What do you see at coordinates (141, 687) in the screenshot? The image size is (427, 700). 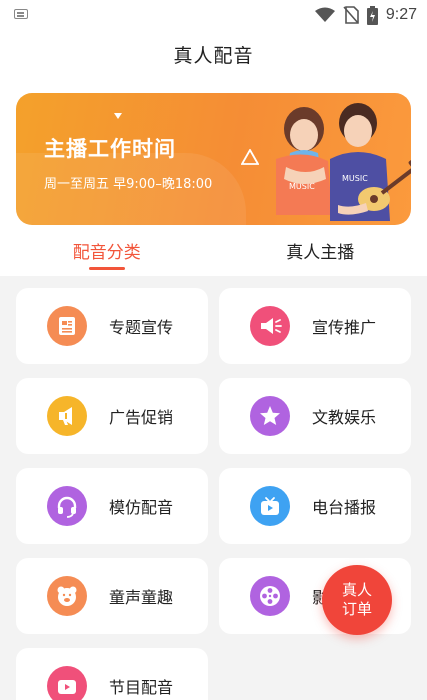 I see `category-label: 节目配音` at bounding box center [141, 687].